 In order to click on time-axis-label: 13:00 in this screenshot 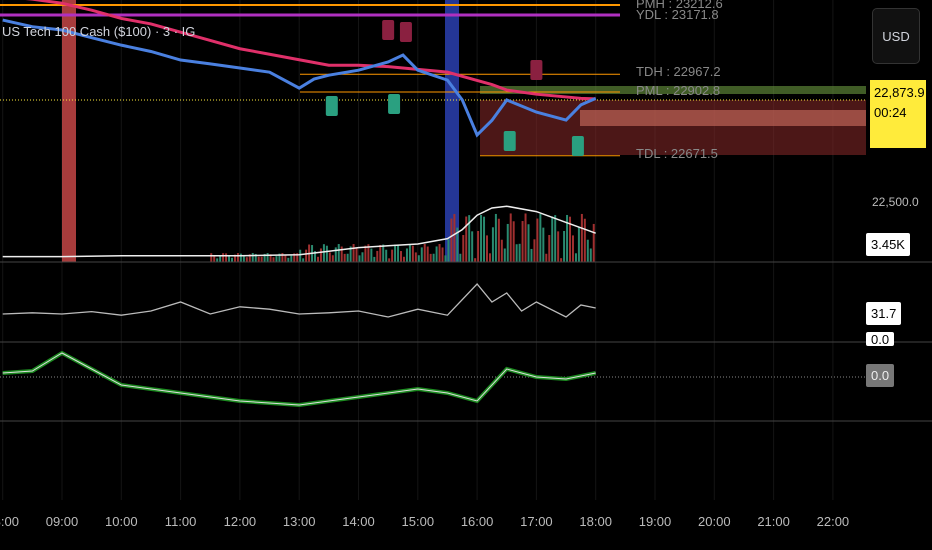, I will do `click(299, 521)`.